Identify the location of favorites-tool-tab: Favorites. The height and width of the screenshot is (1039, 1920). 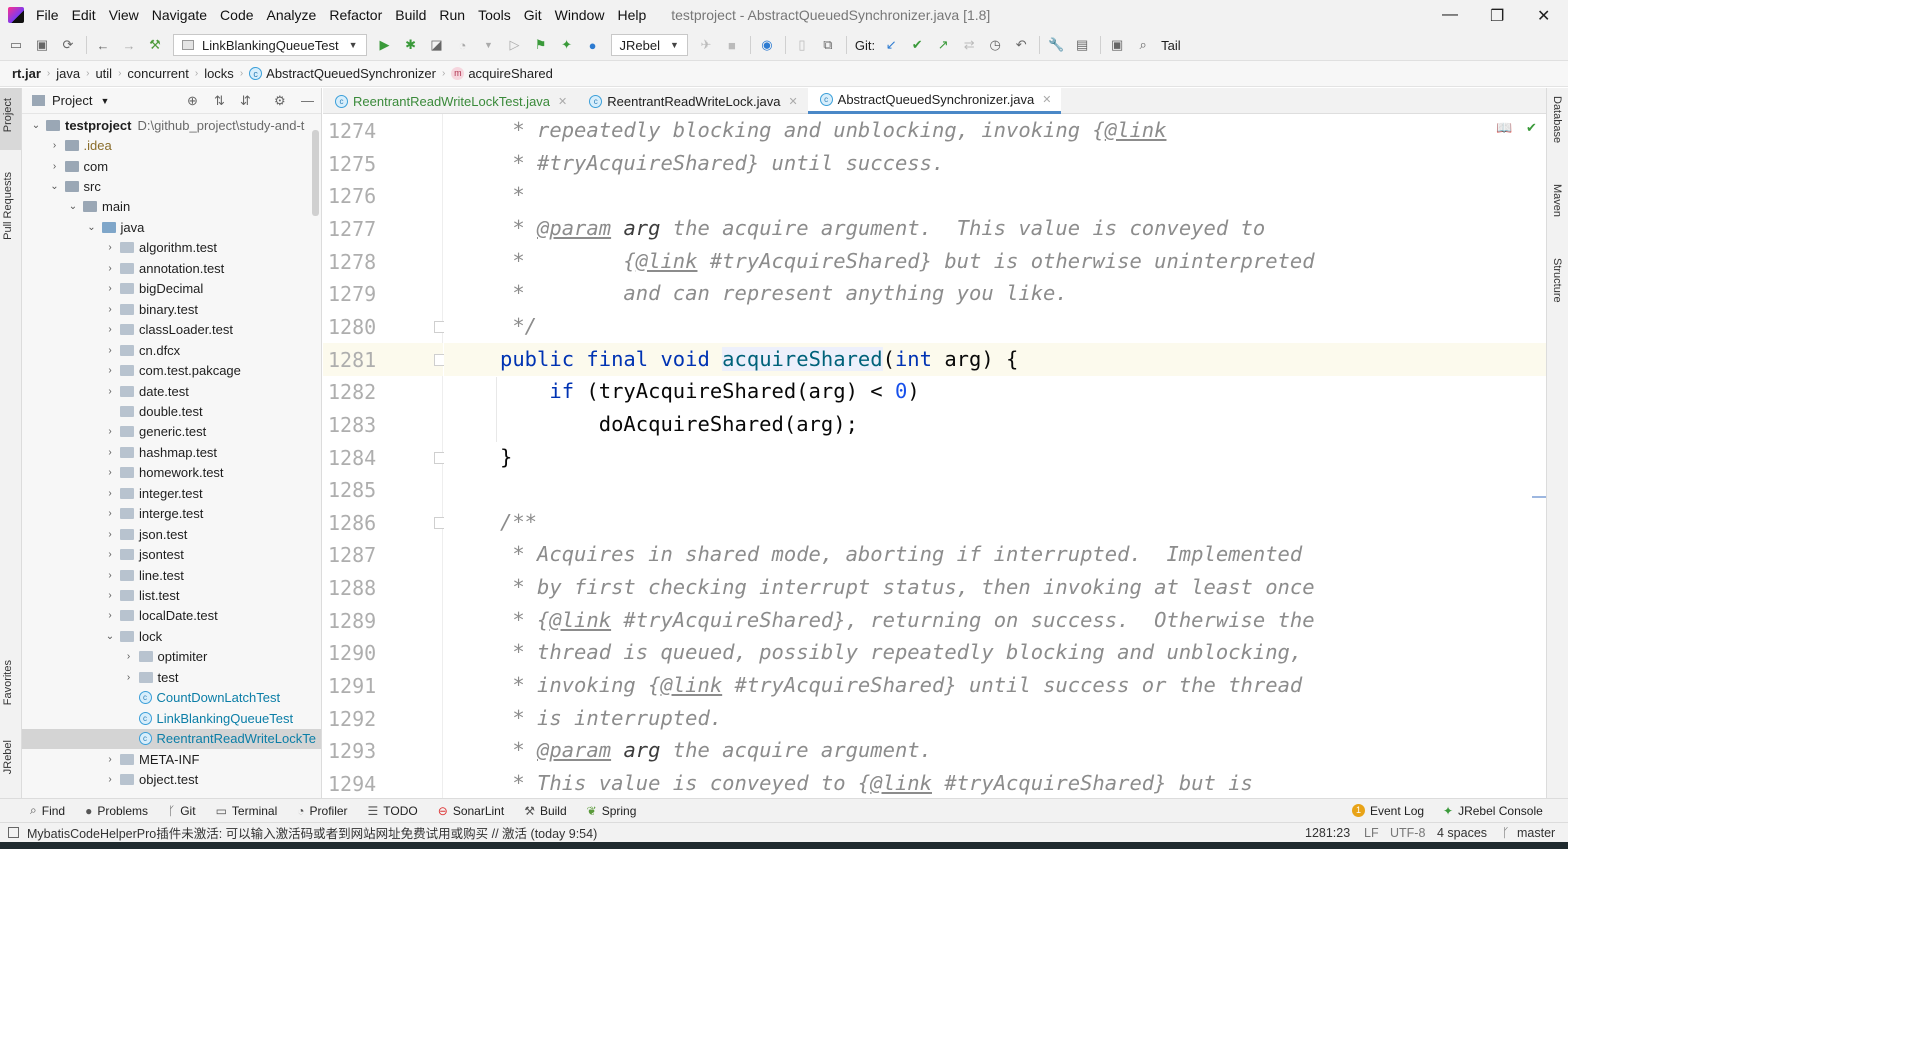
(8, 682).